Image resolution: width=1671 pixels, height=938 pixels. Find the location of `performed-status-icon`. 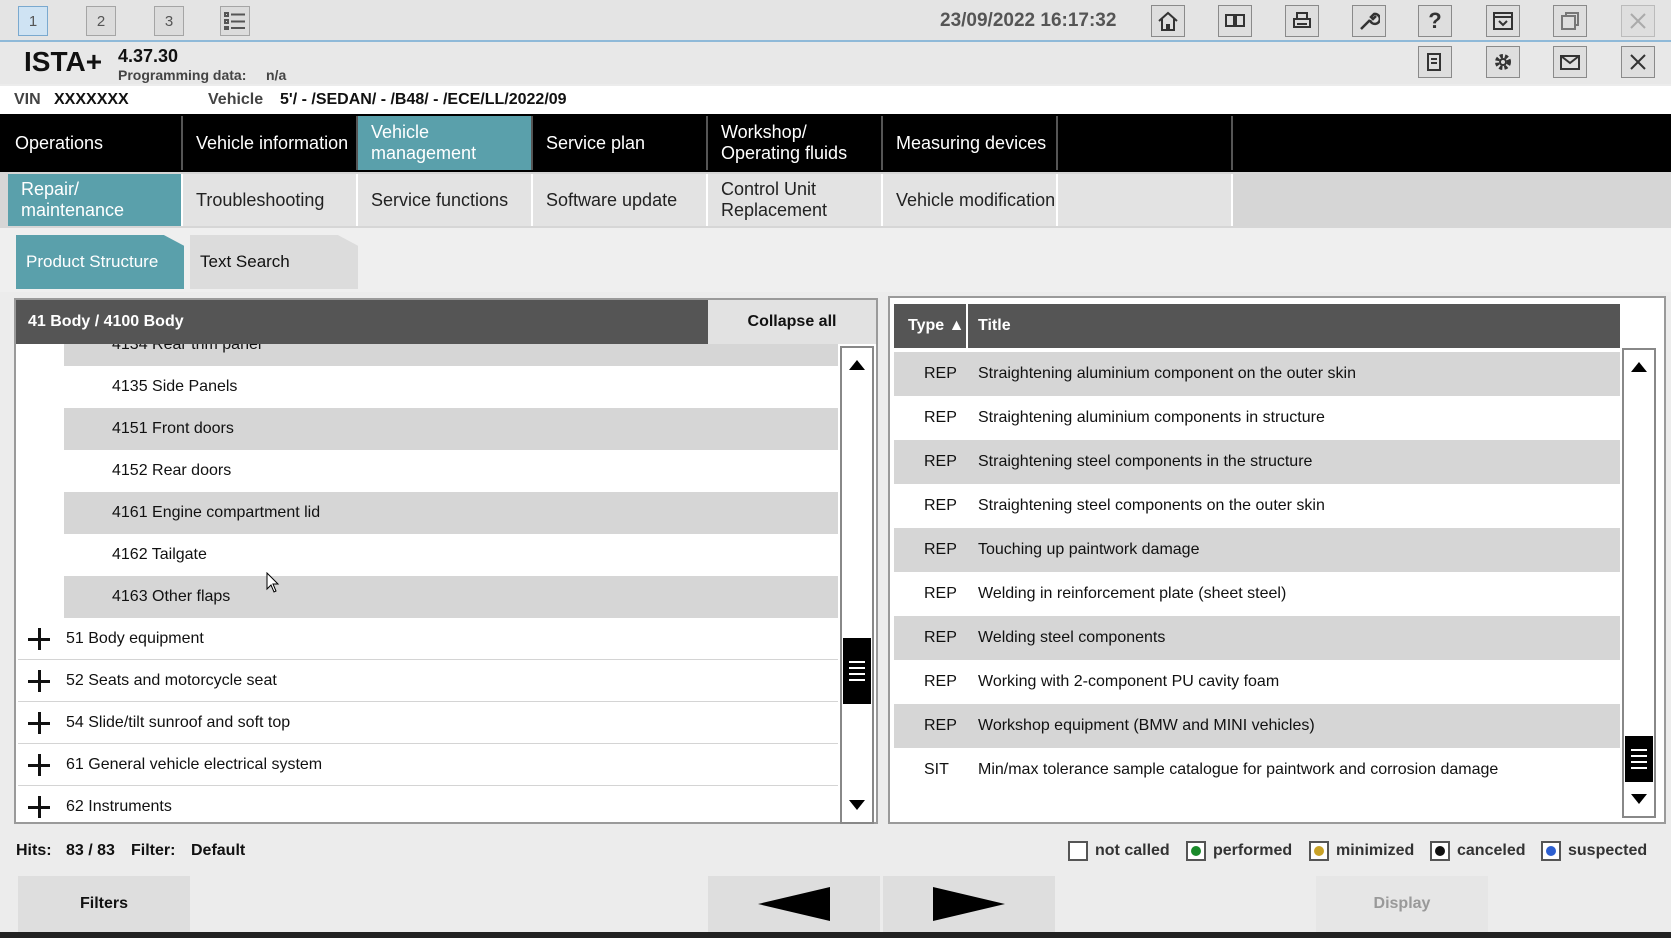

performed-status-icon is located at coordinates (1196, 851).